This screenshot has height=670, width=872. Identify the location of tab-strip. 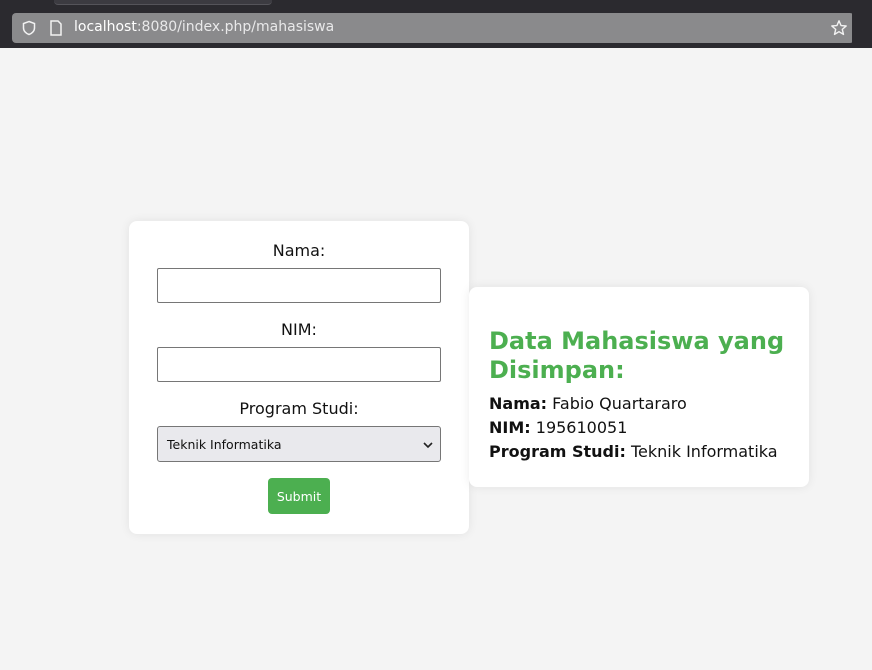
(436, 4).